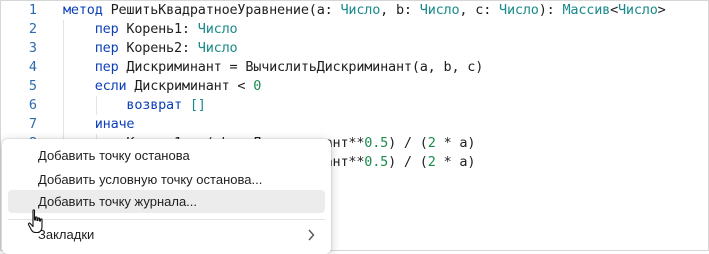 This screenshot has height=254, width=709. Describe the element at coordinates (19, 48) in the screenshot. I see `line-number: 3` at that location.